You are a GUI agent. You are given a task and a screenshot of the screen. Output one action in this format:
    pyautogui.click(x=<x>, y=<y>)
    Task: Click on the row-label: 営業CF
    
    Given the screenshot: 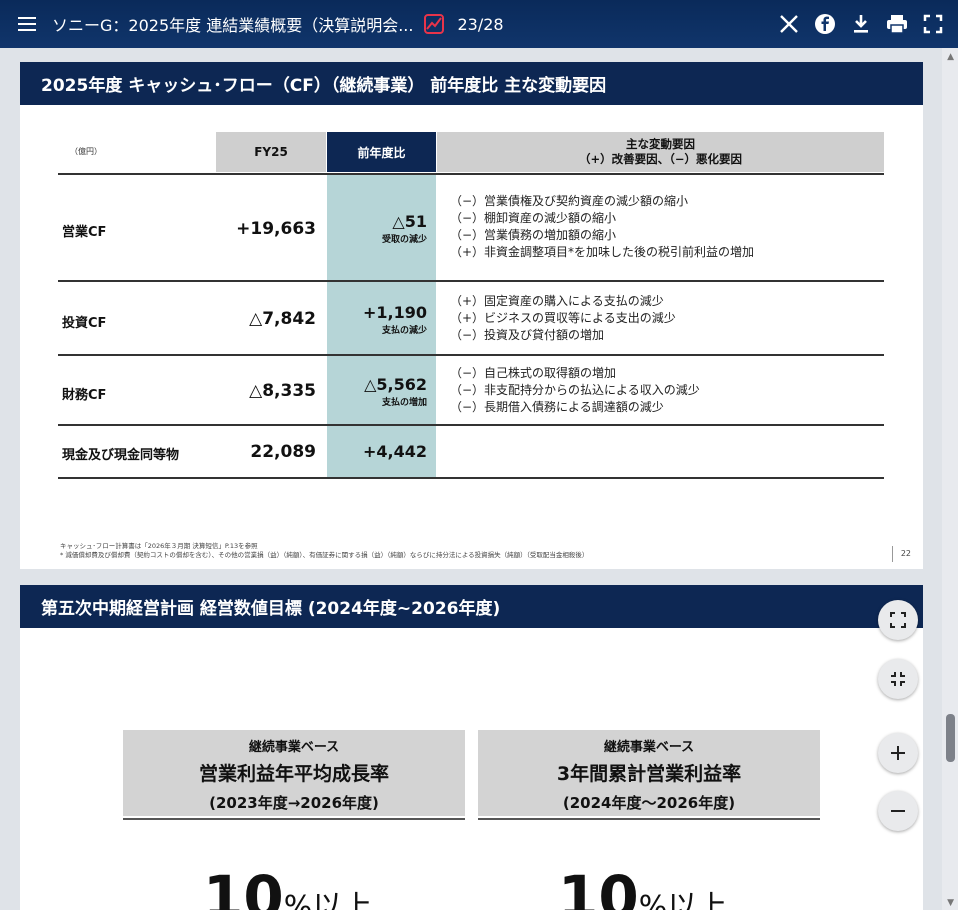 What is the action you would take?
    pyautogui.click(x=84, y=232)
    